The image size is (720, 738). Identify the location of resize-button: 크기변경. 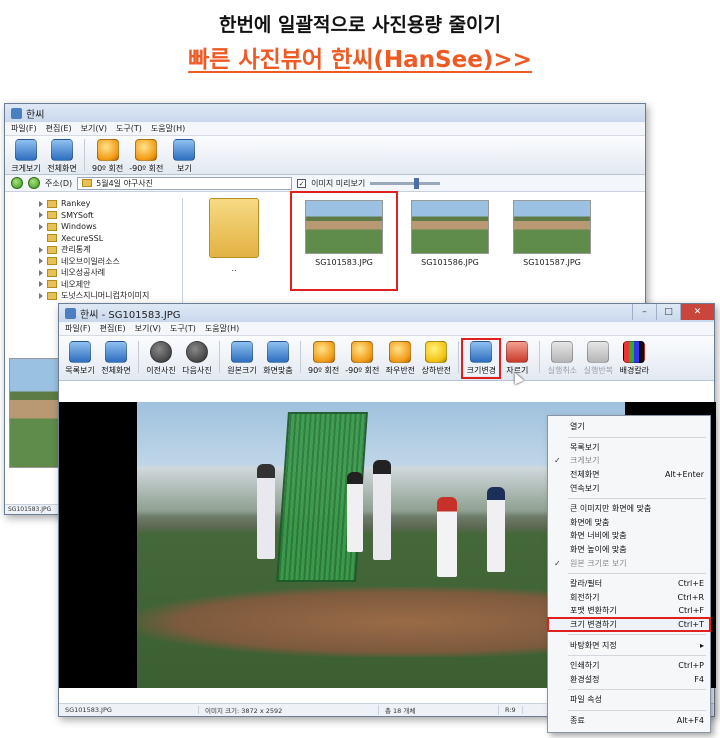
(481, 358).